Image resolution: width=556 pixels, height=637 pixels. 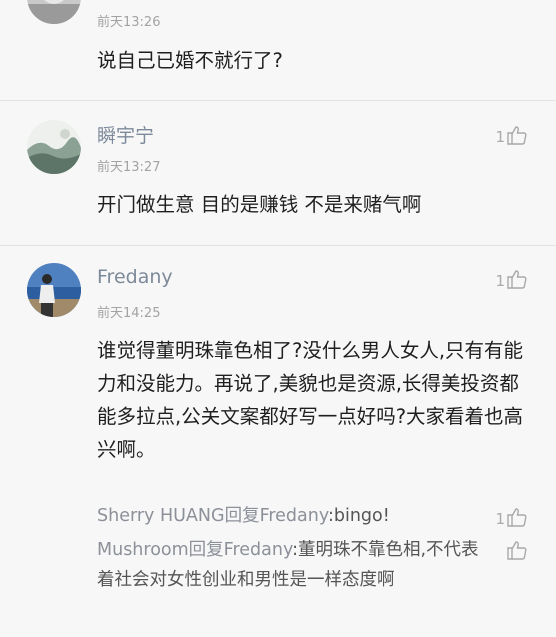 I want to click on comment-author: 瞬宇宁, so click(x=125, y=134).